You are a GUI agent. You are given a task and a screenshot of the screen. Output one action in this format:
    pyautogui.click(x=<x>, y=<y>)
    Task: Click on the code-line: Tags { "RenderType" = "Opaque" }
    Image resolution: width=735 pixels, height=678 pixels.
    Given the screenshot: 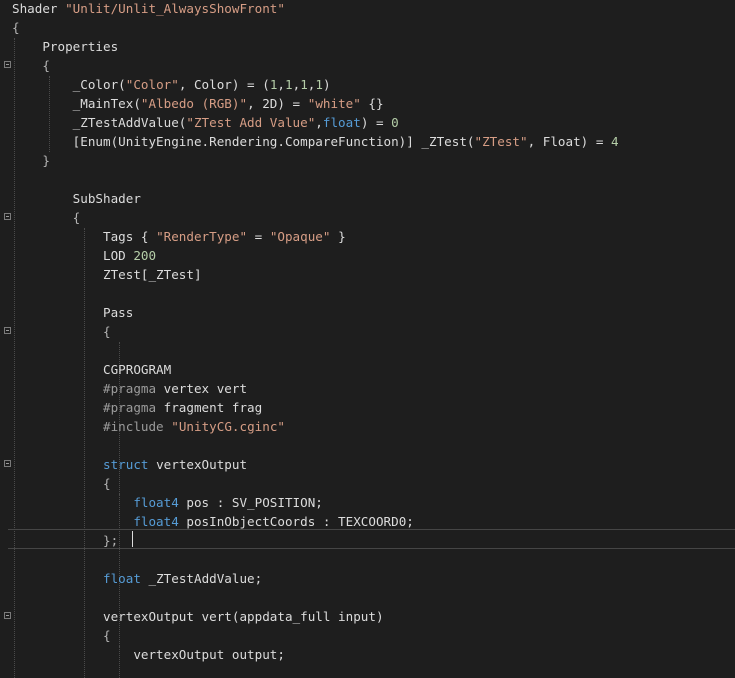 What is the action you would take?
    pyautogui.click(x=179, y=236)
    